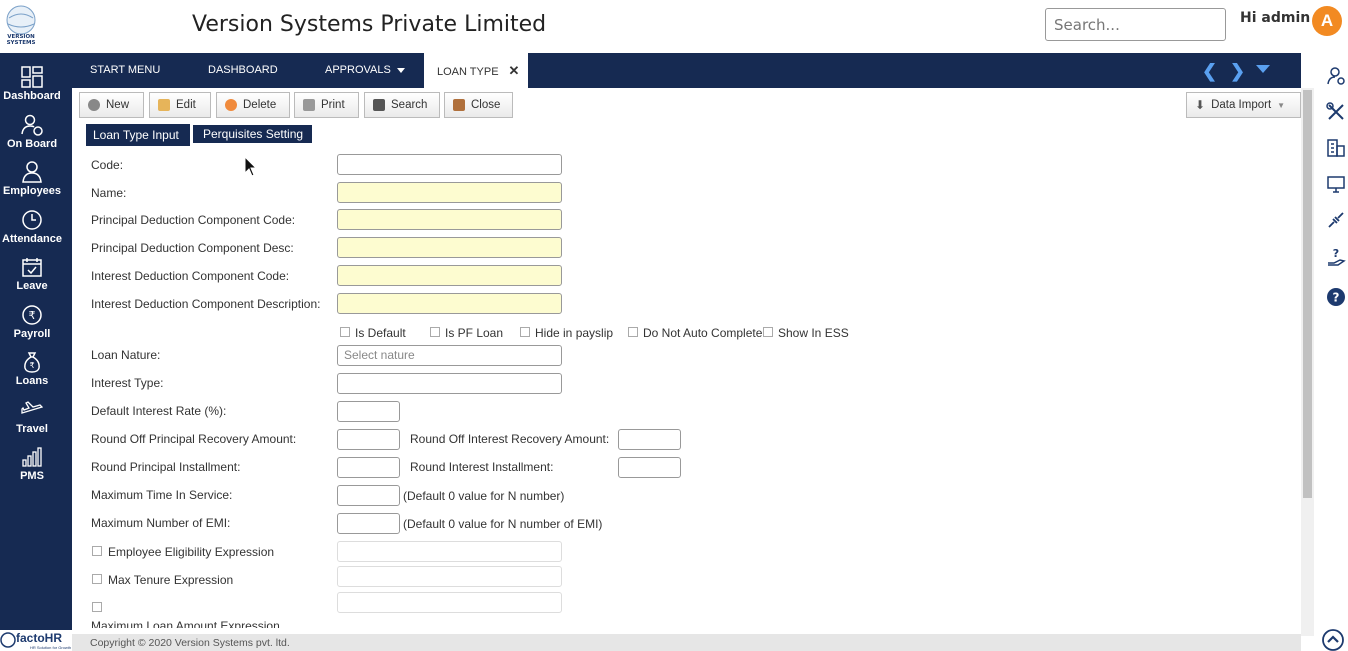 This screenshot has width=1348, height=651. What do you see at coordinates (97, 579) in the screenshot?
I see `max-tenure-checkbox` at bounding box center [97, 579].